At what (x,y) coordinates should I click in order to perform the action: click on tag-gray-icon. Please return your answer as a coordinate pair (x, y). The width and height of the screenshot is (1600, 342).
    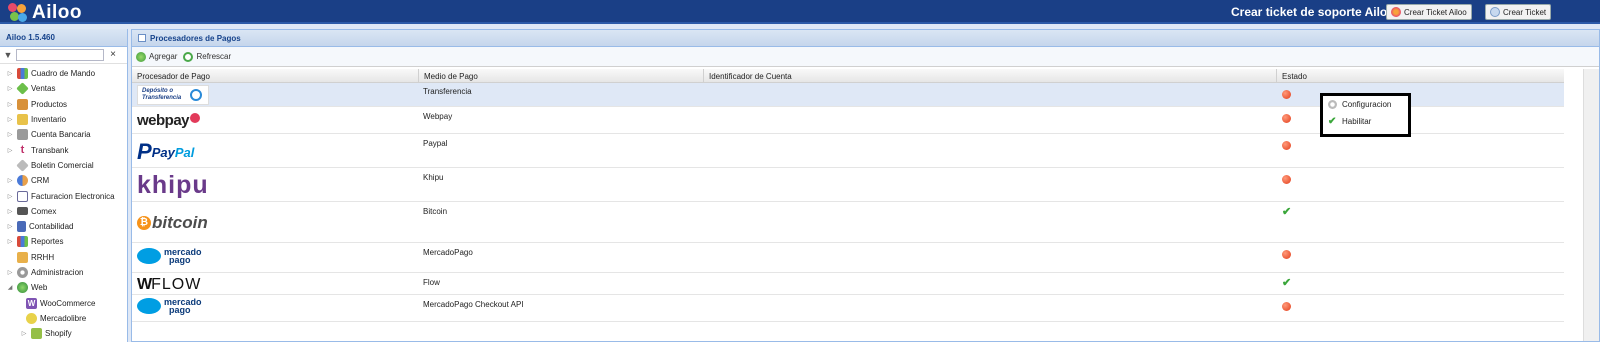
    Looking at the image, I should click on (22, 165).